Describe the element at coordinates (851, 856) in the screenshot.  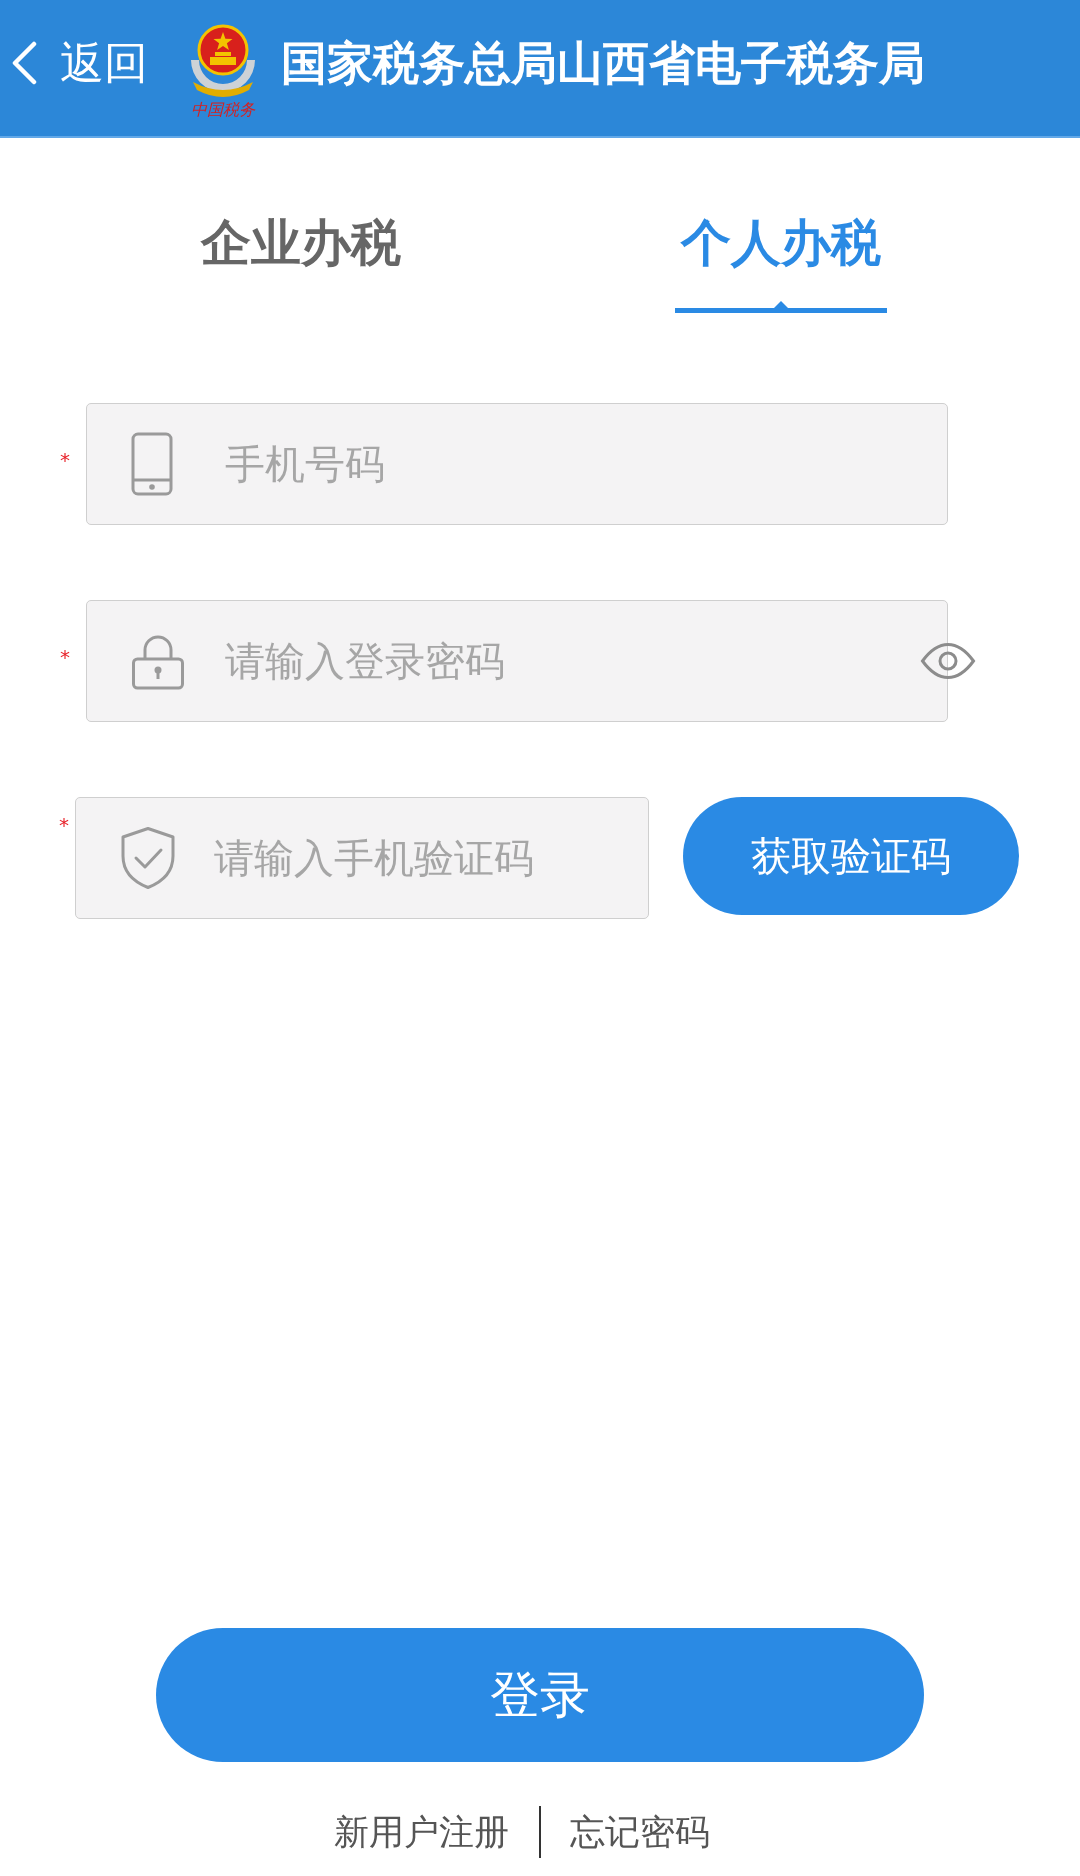
I see `get-code-button: 获取验证码` at that location.